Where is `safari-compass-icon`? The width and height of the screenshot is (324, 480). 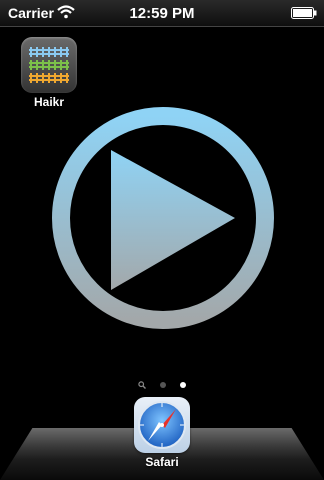
safari-compass-icon is located at coordinates (162, 425).